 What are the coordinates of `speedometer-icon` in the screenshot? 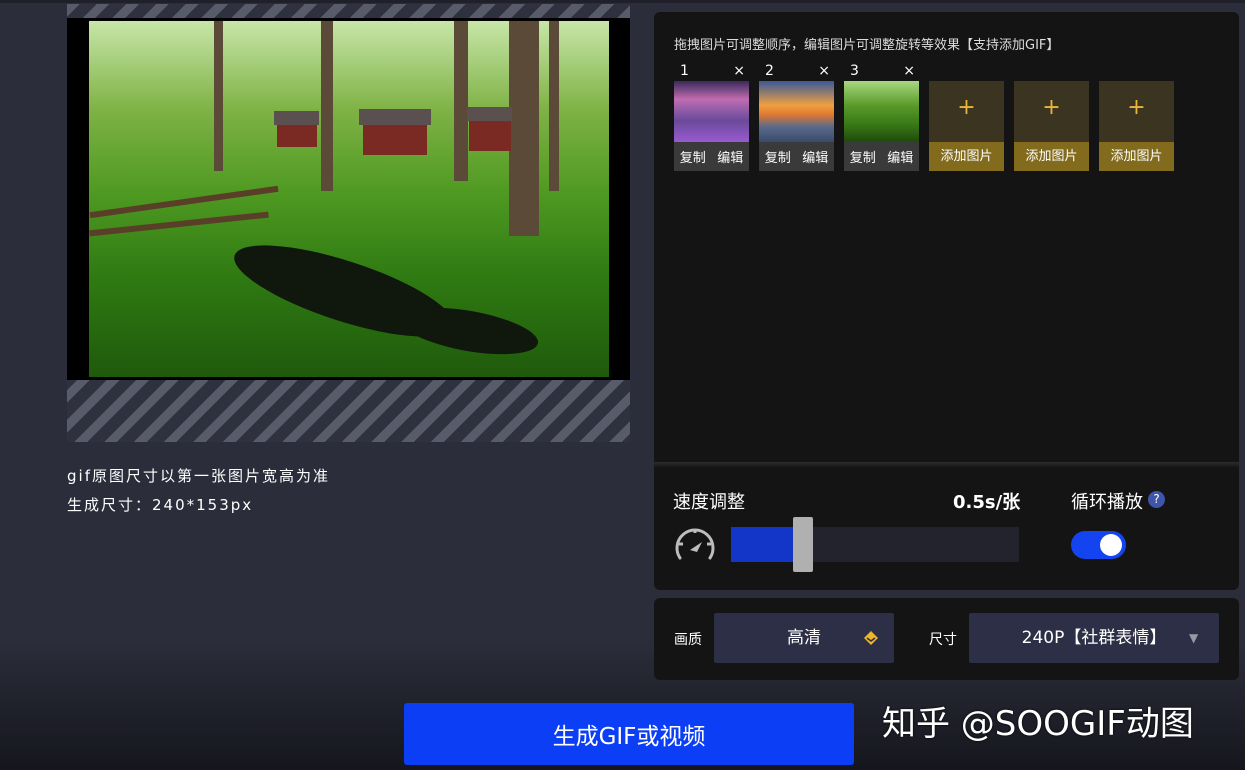 It's located at (695, 544).